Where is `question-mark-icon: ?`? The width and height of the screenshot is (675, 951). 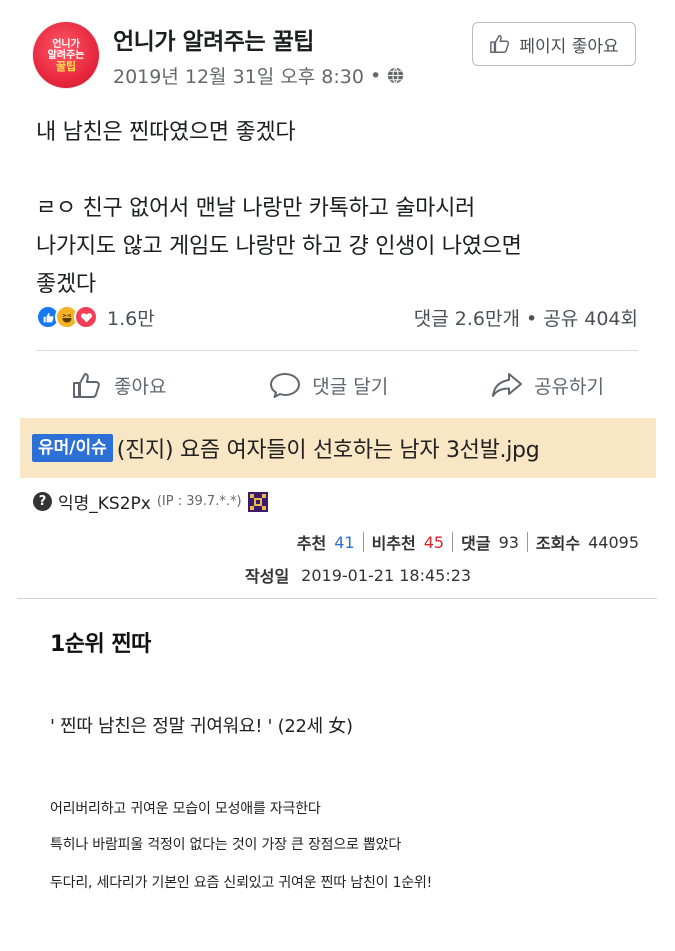 question-mark-icon: ? is located at coordinates (42, 501).